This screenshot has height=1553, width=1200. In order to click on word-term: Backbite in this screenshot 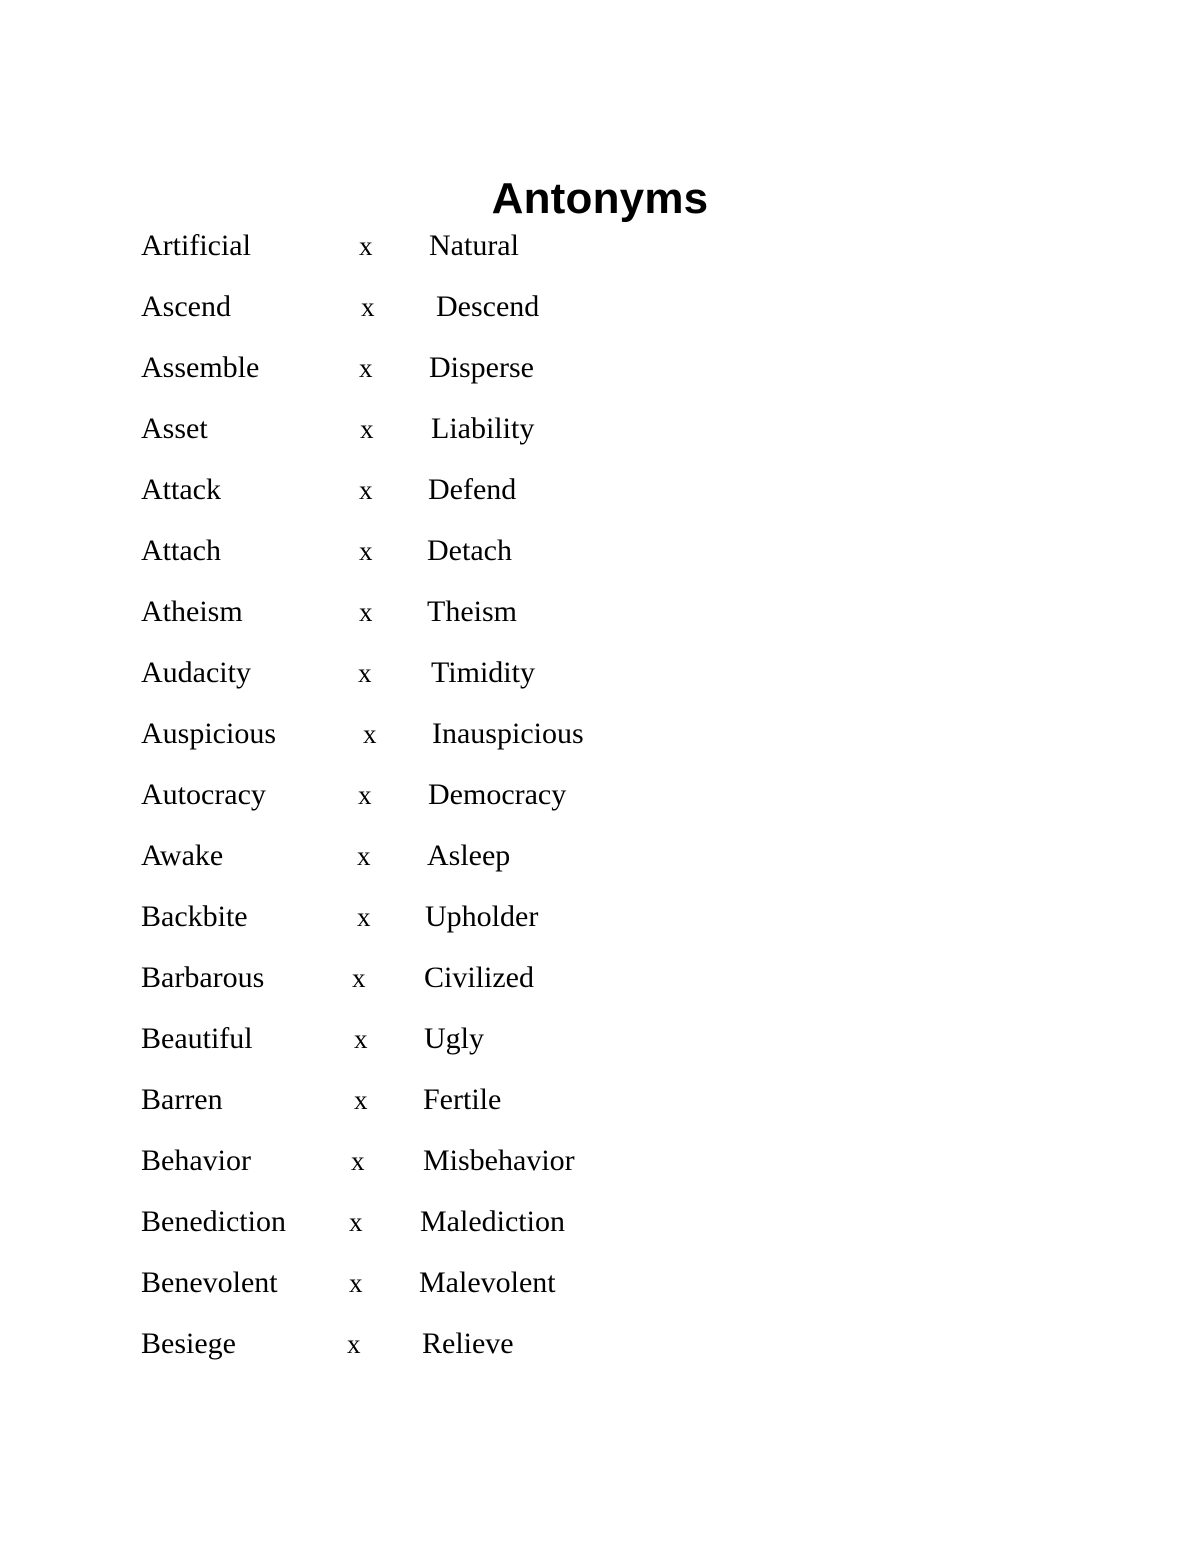, I will do `click(194, 916)`.